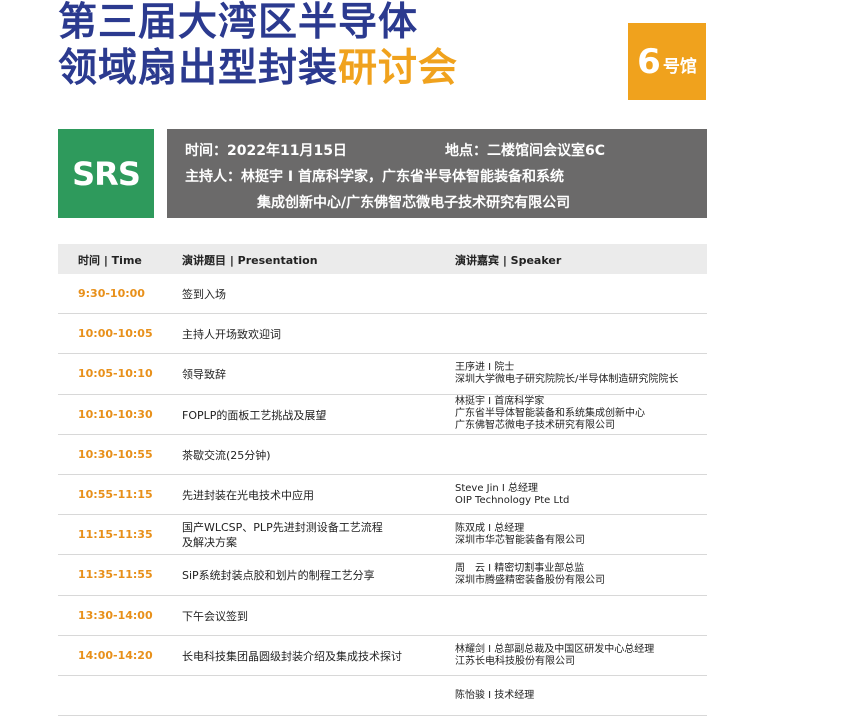 This screenshot has width=847, height=716. I want to click on header-presentation: 演讲题目 | Presentation, so click(250, 260).